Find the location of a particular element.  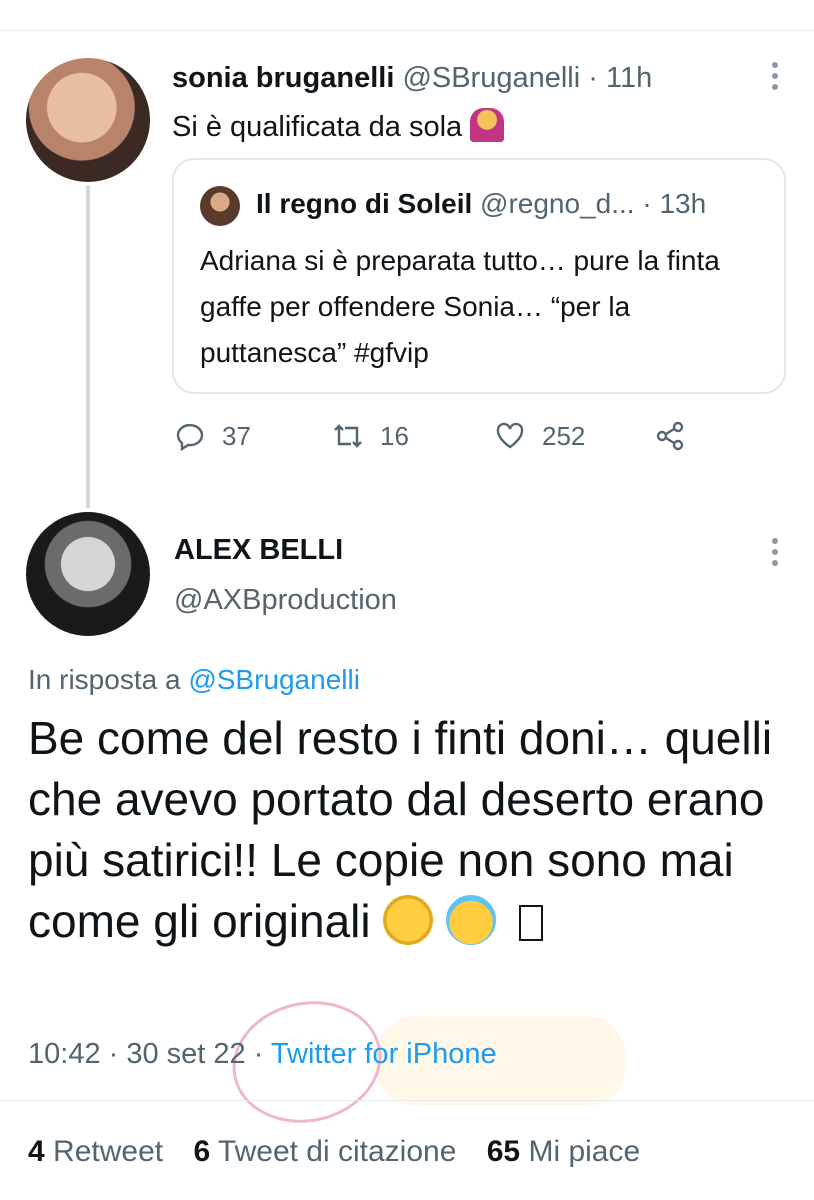

share-button is located at coordinates (670, 436).